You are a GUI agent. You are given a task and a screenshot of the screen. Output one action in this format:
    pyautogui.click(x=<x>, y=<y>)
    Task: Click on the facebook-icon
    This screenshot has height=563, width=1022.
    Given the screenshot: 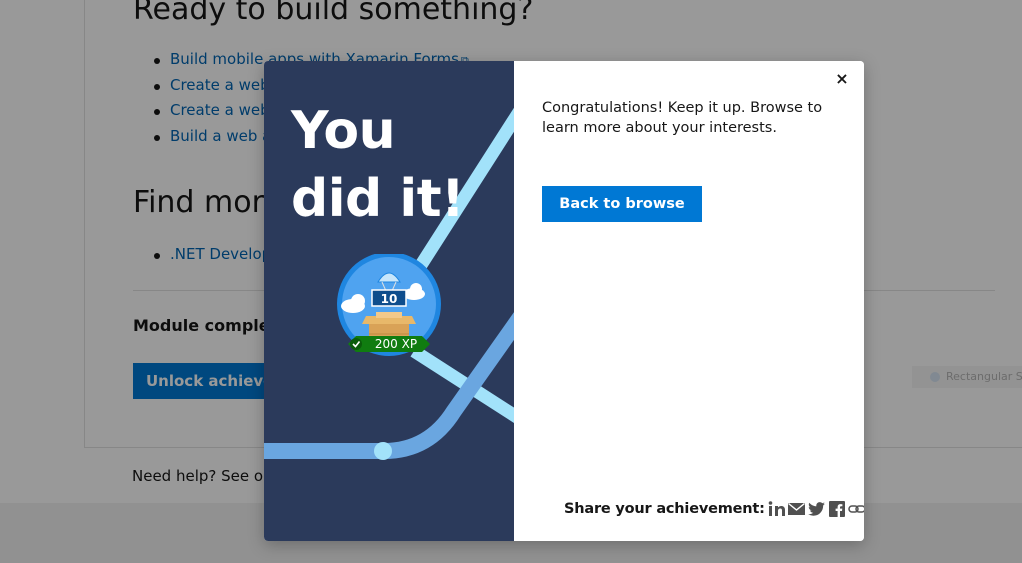 What is the action you would take?
    pyautogui.click(x=837, y=509)
    